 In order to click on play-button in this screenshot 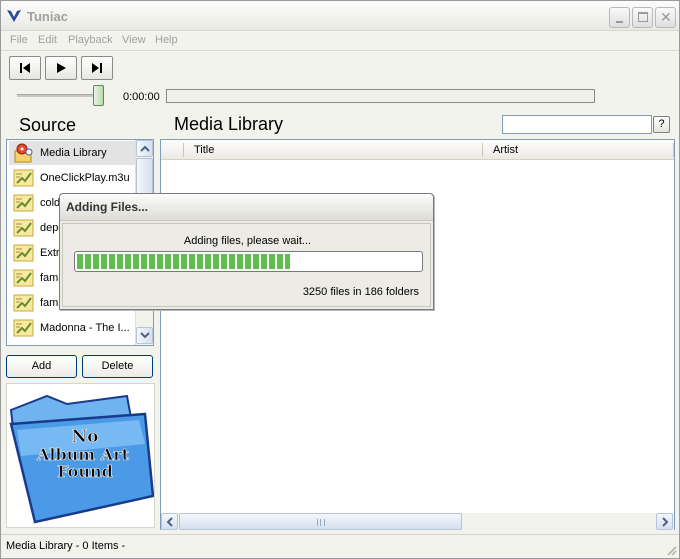, I will do `click(61, 68)`.